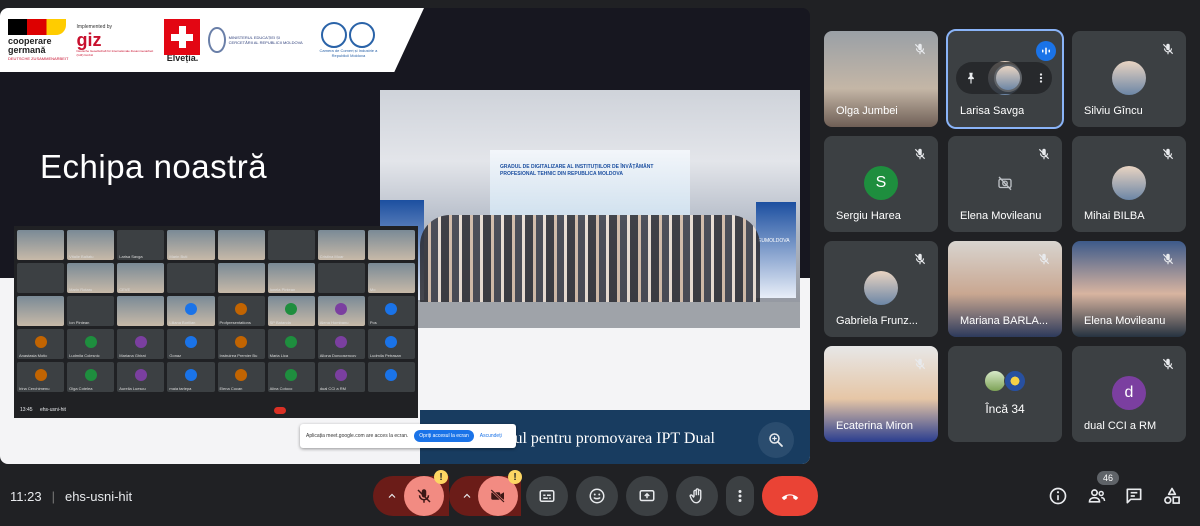  What do you see at coordinates (1172, 496) in the screenshot?
I see `activities-button` at bounding box center [1172, 496].